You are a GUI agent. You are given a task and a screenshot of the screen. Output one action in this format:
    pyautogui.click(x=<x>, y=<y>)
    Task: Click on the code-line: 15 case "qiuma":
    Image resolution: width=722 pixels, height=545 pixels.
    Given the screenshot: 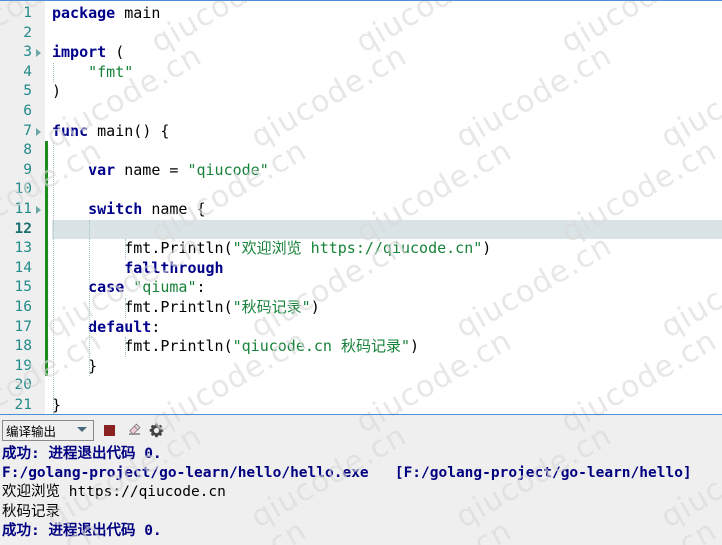 What is the action you would take?
    pyautogui.click(x=361, y=288)
    